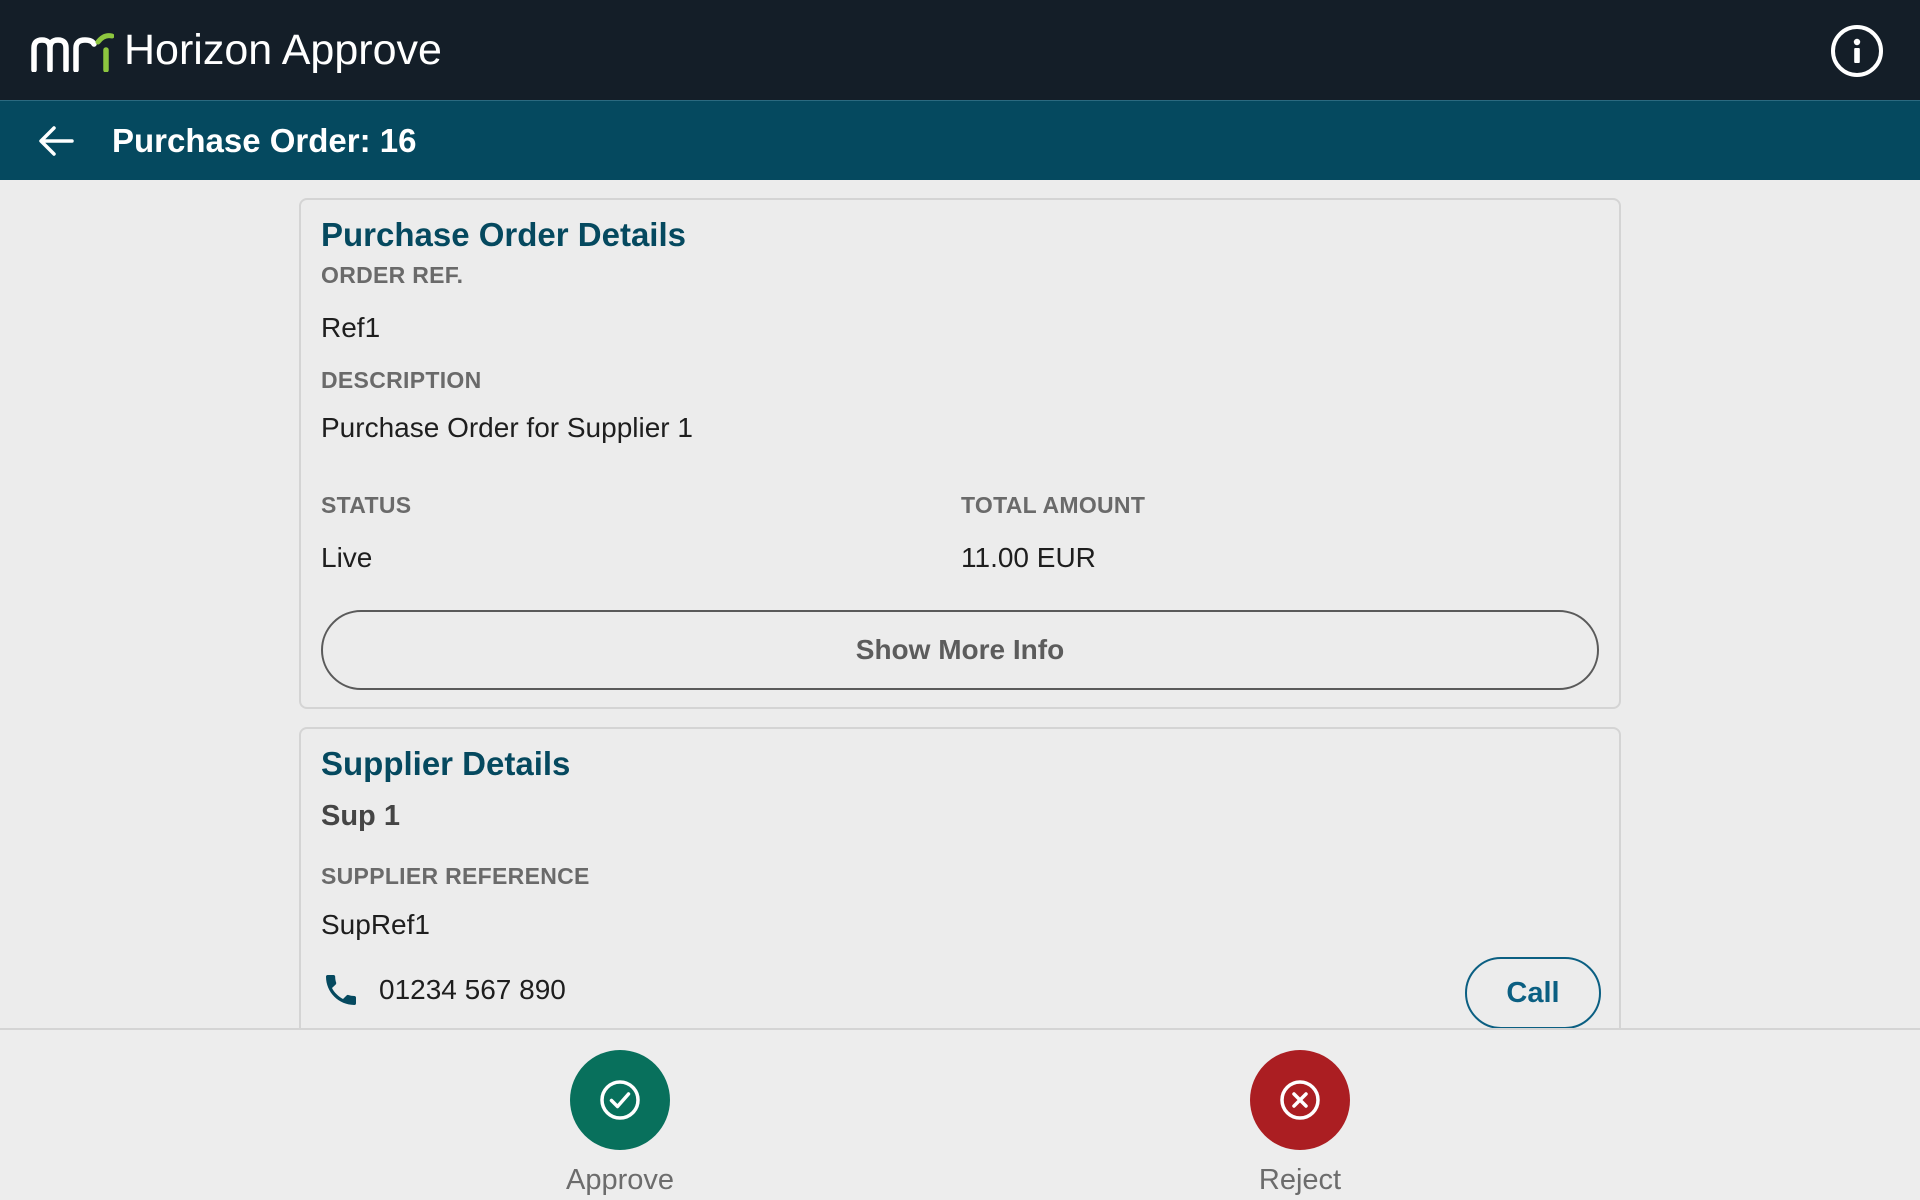  What do you see at coordinates (507, 427) in the screenshot?
I see `description-value: Purchase Order for Supplier 1` at bounding box center [507, 427].